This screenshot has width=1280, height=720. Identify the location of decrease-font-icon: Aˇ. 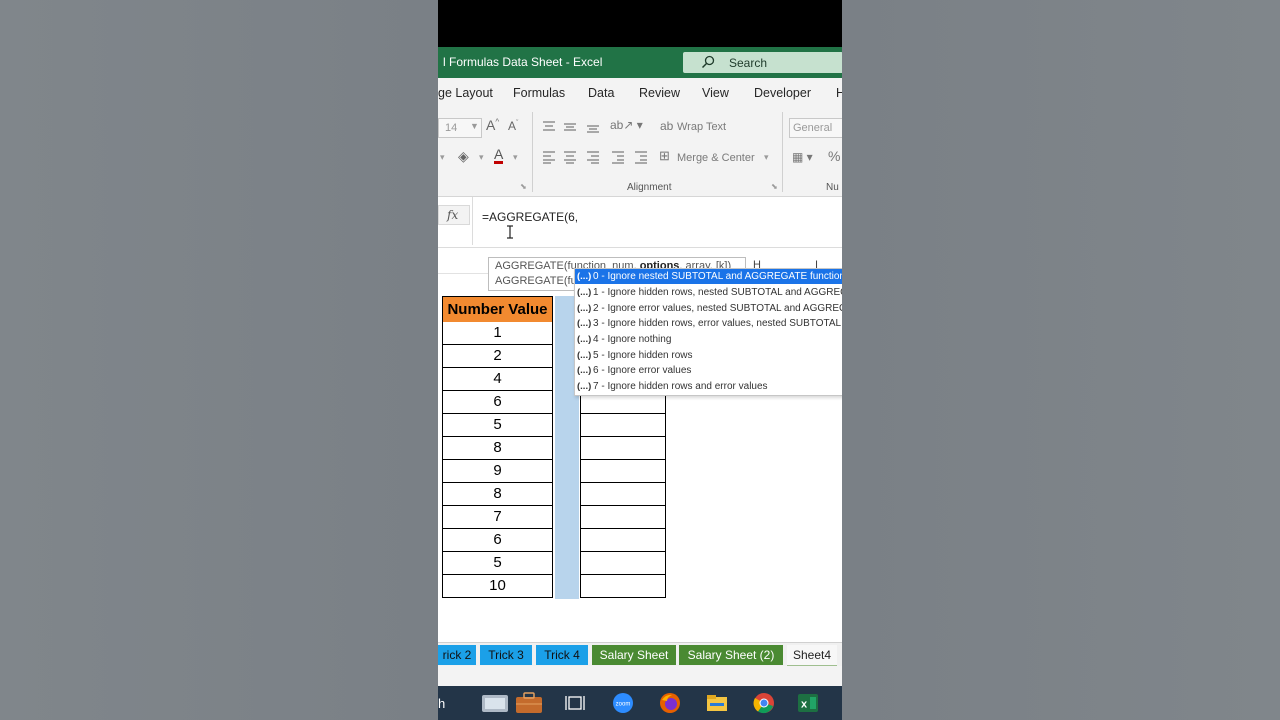
(513, 126).